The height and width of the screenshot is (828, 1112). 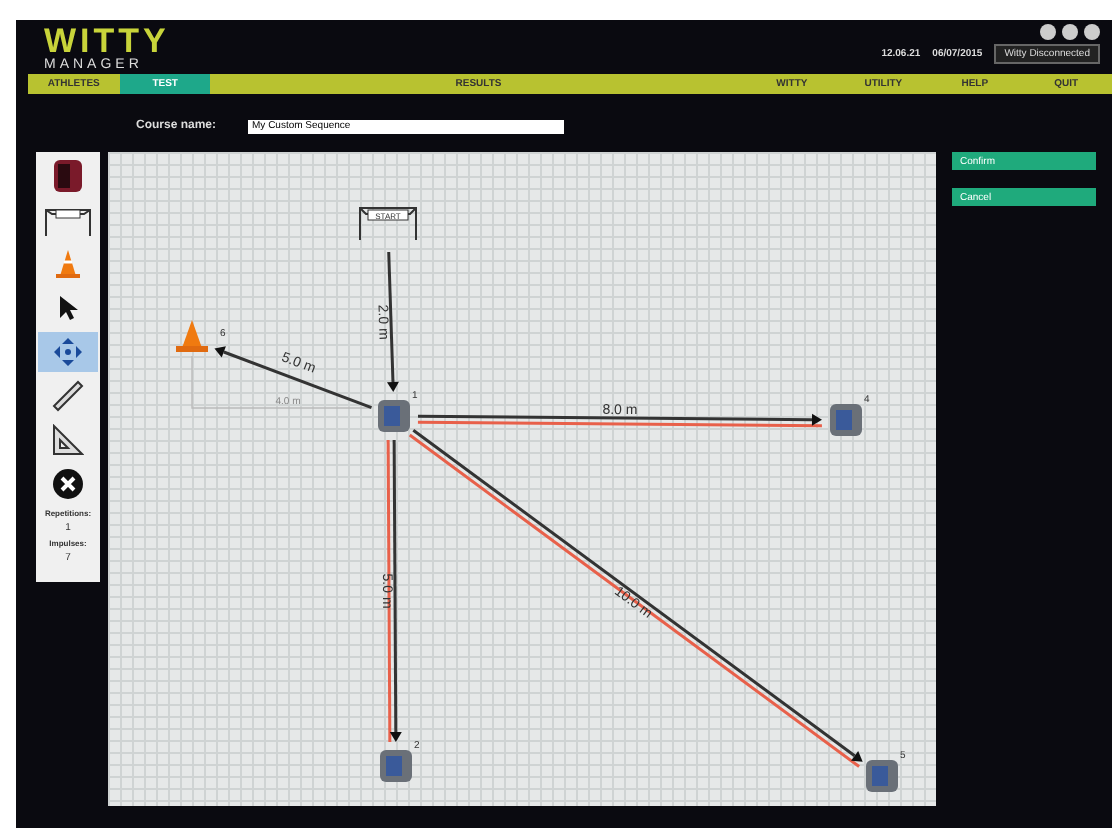 What do you see at coordinates (1092, 32) in the screenshot?
I see `close-button` at bounding box center [1092, 32].